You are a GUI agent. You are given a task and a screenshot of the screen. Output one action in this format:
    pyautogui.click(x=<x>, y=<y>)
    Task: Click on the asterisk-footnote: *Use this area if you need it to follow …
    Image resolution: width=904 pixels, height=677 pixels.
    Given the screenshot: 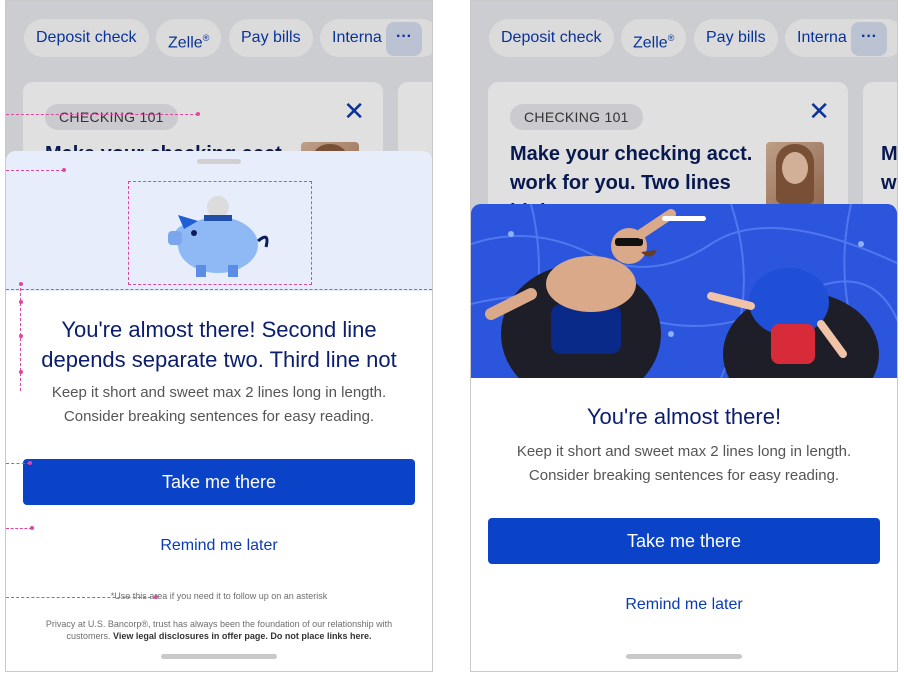 What is the action you would take?
    pyautogui.click(x=219, y=596)
    